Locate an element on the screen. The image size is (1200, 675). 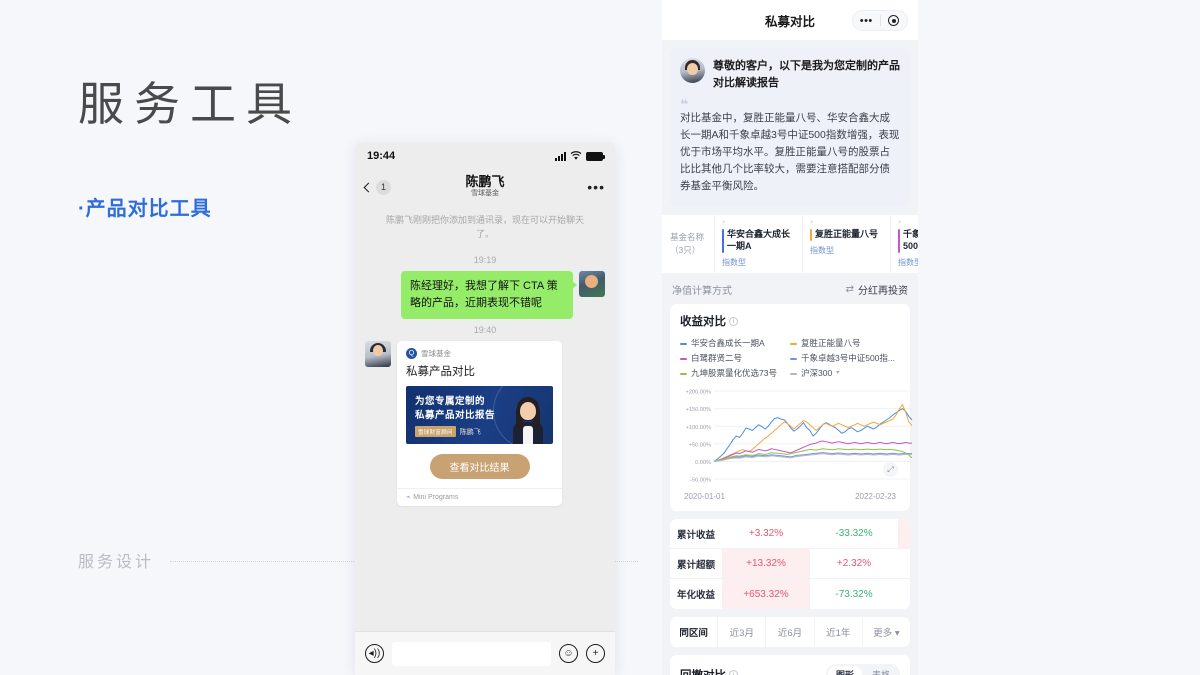
outgoing-message-bubble: 陈经理好，我想了解下 CTA 策略的产品，近期表现不错呢 is located at coordinates (489, 295).